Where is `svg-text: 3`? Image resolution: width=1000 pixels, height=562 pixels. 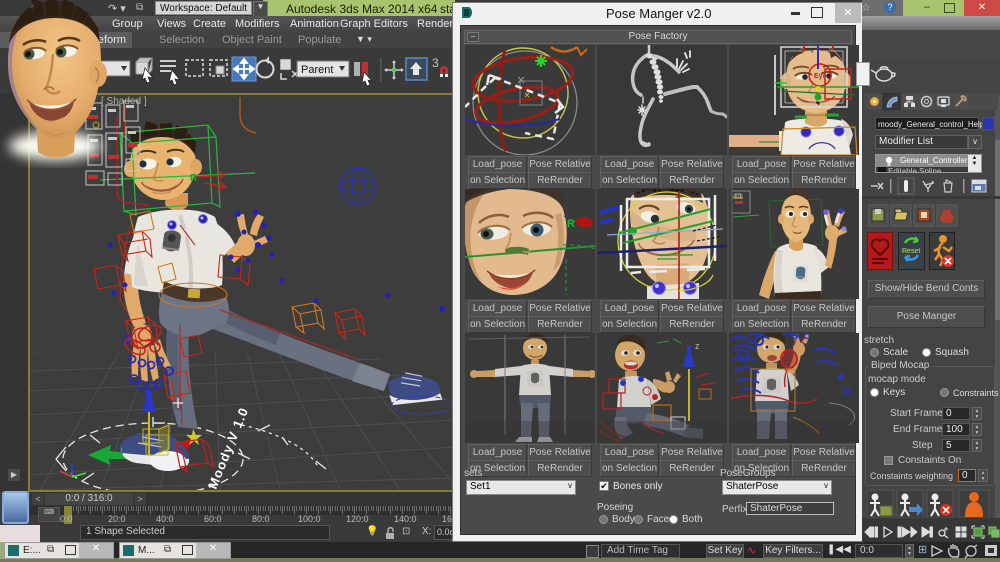
svg-text: 3 is located at coordinates (435, 63).